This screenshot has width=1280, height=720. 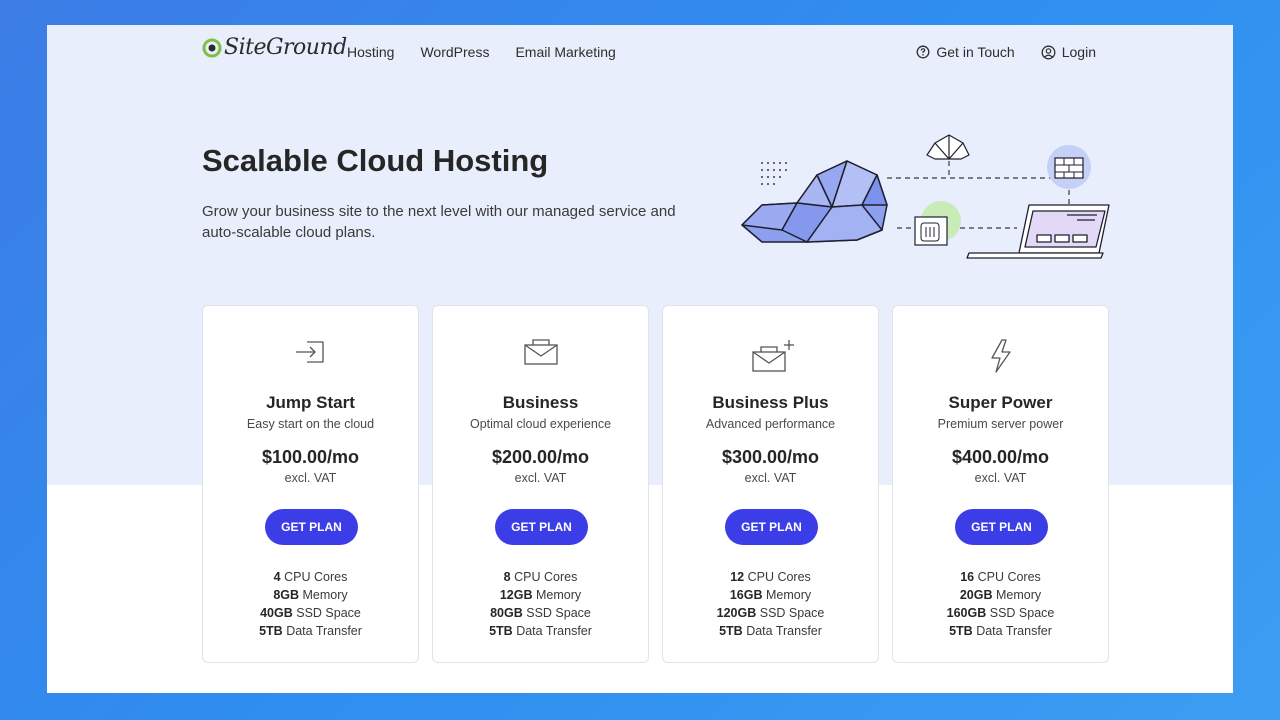 I want to click on spec-ssd: 120GB SSD Space, so click(x=770, y=613).